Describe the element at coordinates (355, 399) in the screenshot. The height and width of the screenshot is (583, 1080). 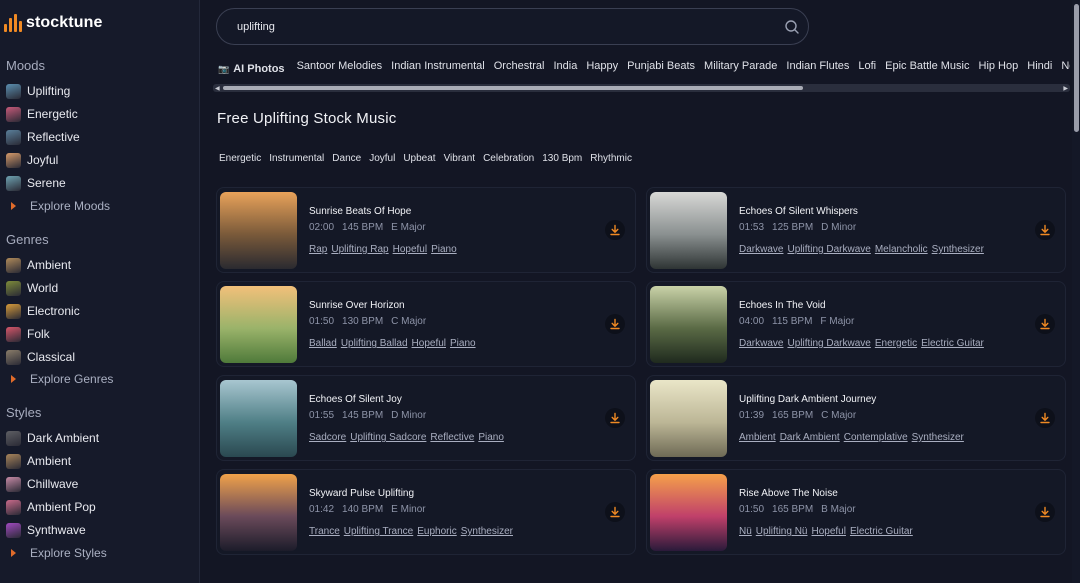
I see `track-title: Echoes Of Silent Joy` at that location.